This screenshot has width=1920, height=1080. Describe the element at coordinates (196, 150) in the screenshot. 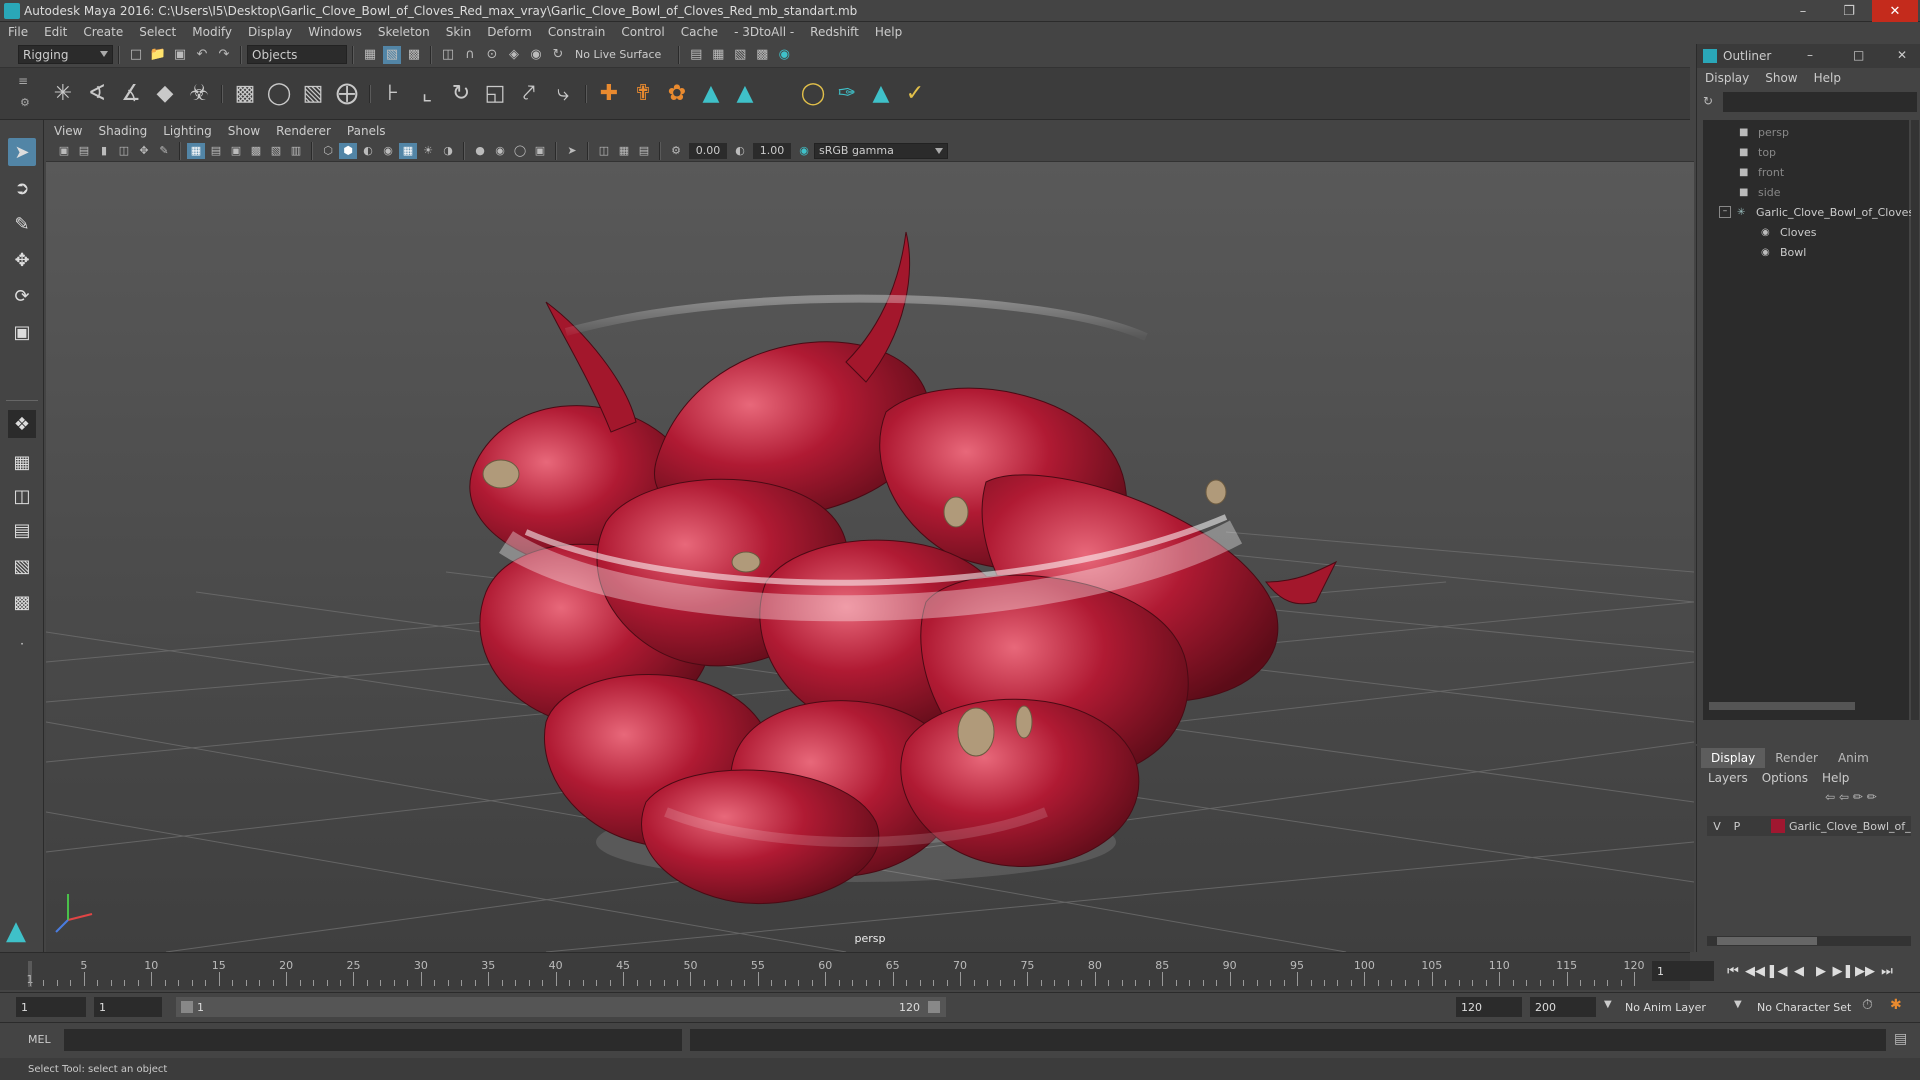

I see `grid-icon: ▦` at that location.